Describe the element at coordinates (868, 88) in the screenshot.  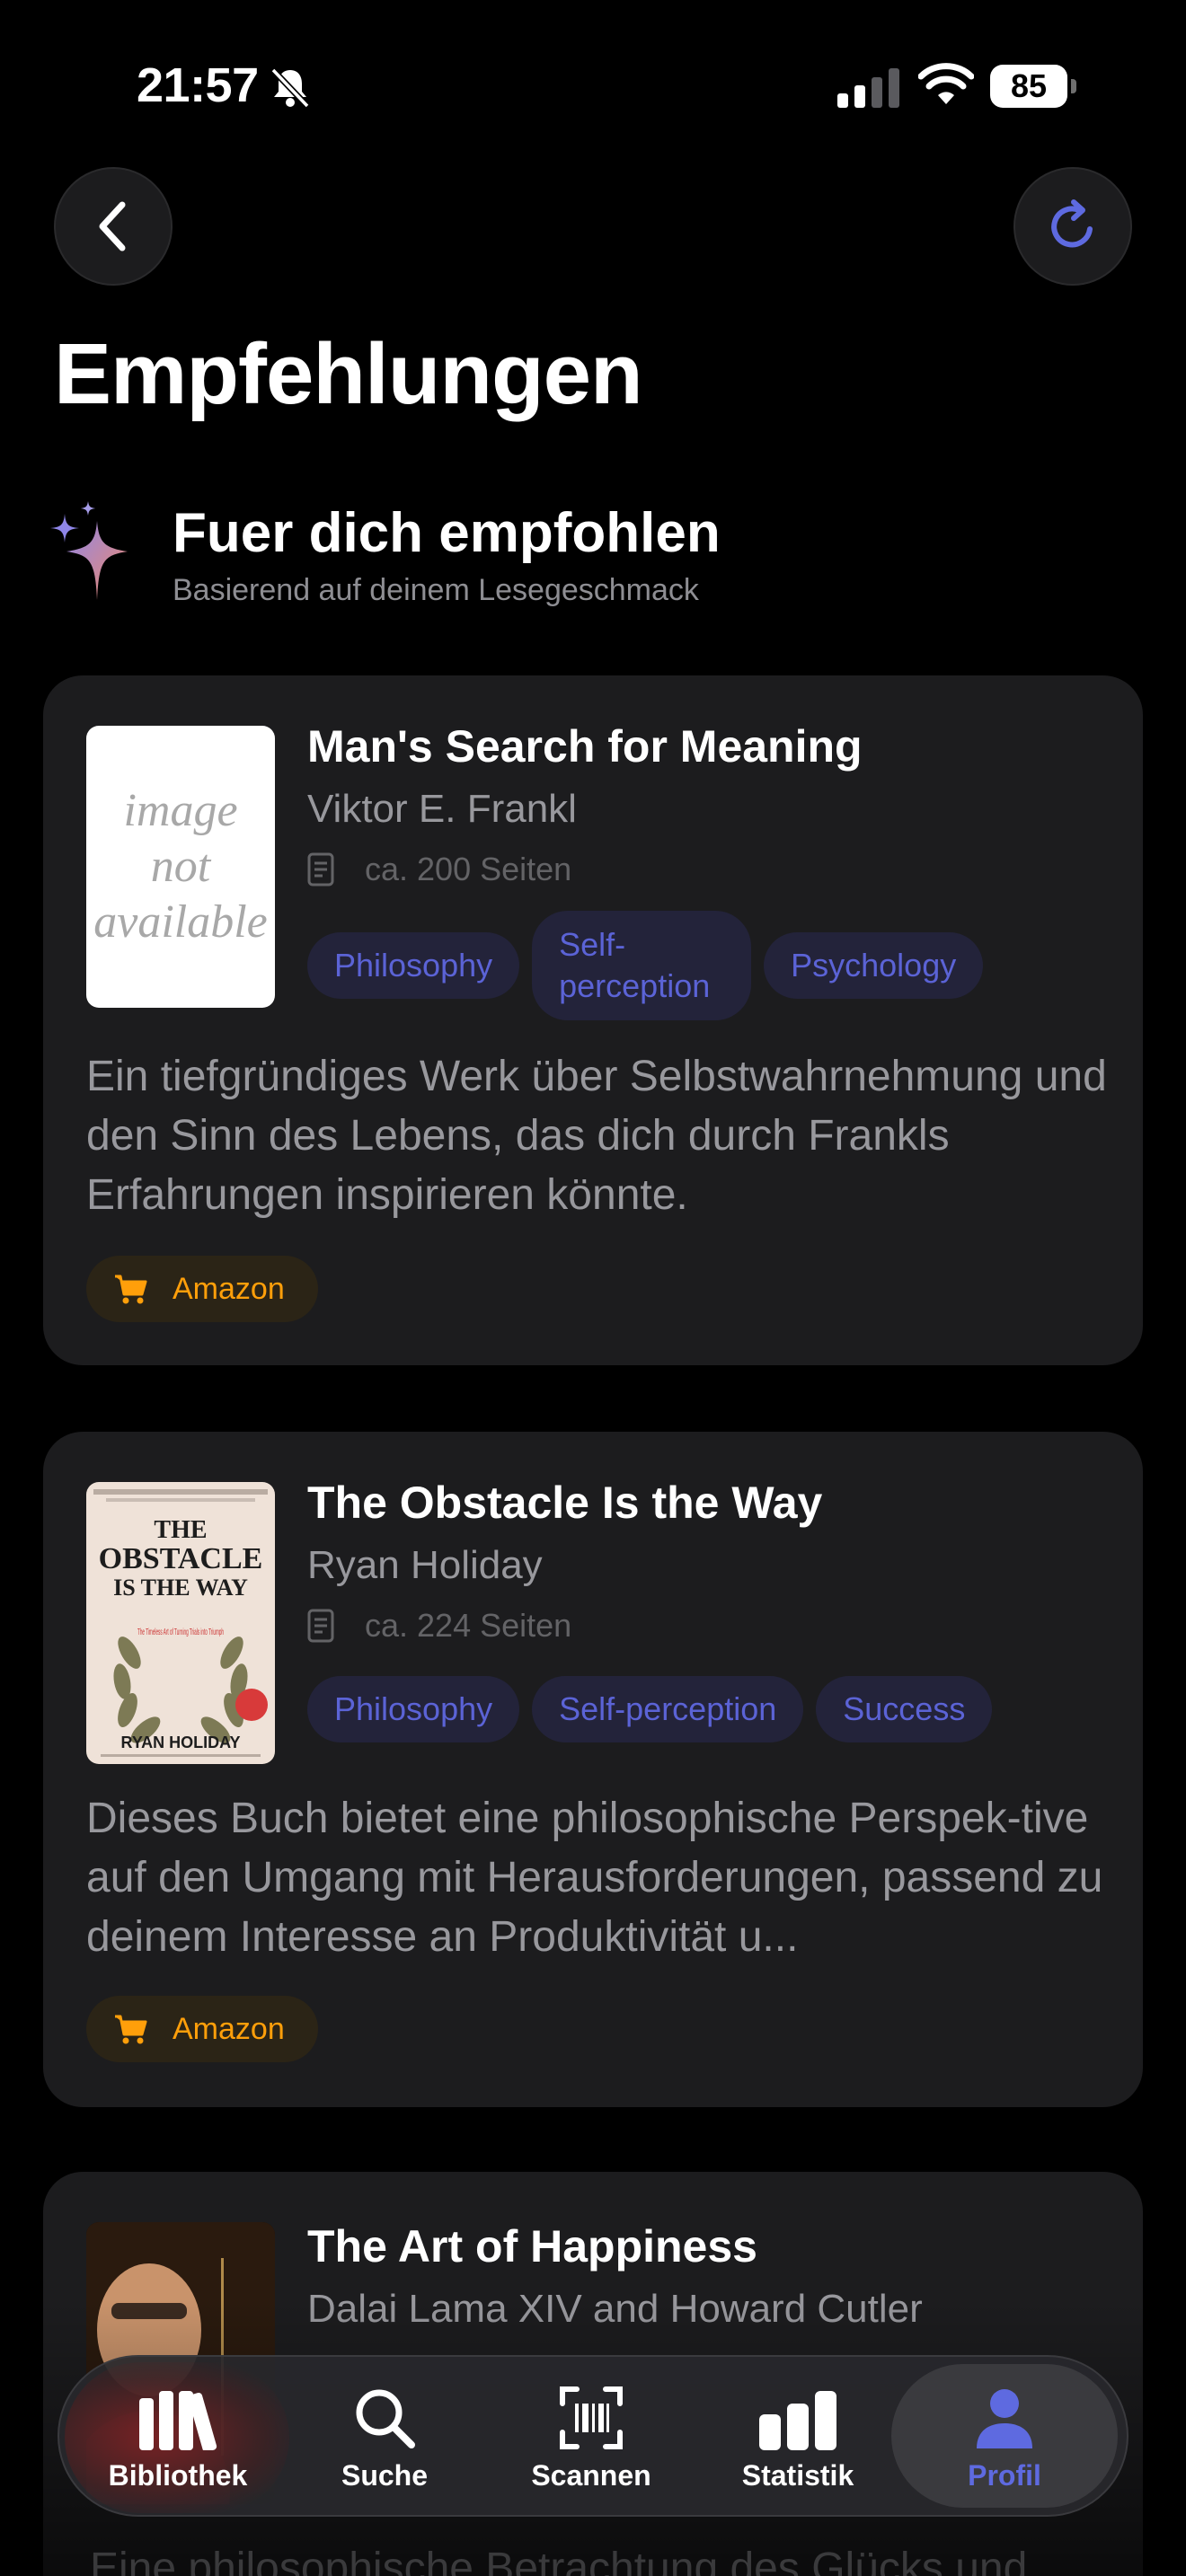
I see `cellular-signal-icon` at that location.